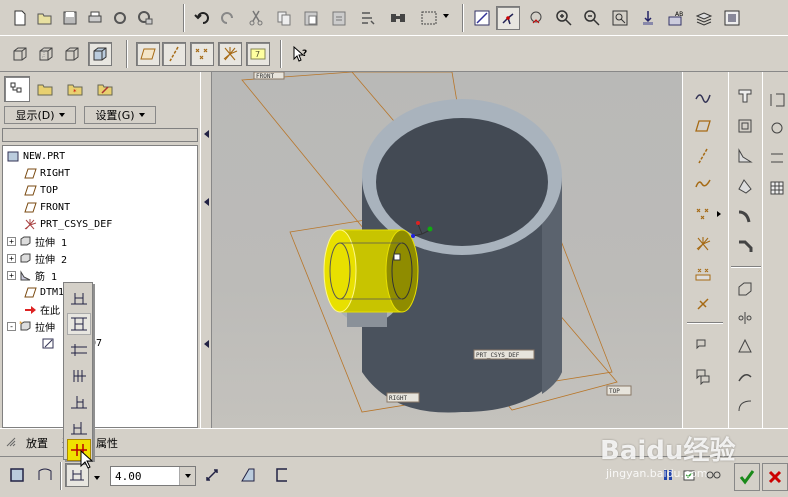 The image size is (788, 497). Describe the element at coordinates (676, 18) in the screenshot. I see `saved-views-icon: AB` at that location.